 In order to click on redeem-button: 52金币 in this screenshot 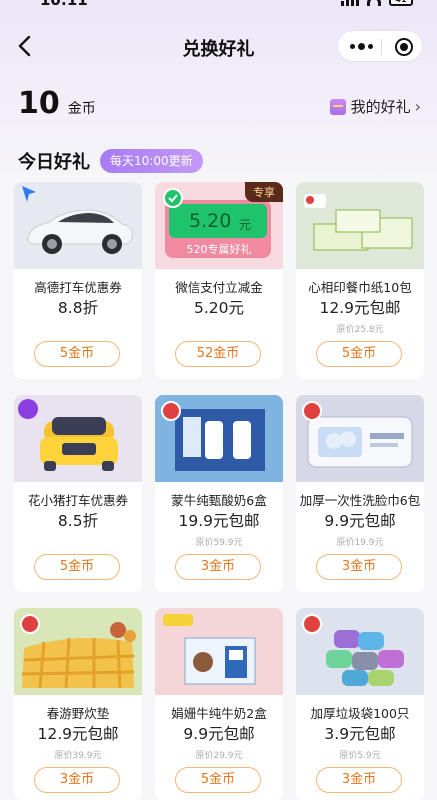, I will do `click(218, 354)`.